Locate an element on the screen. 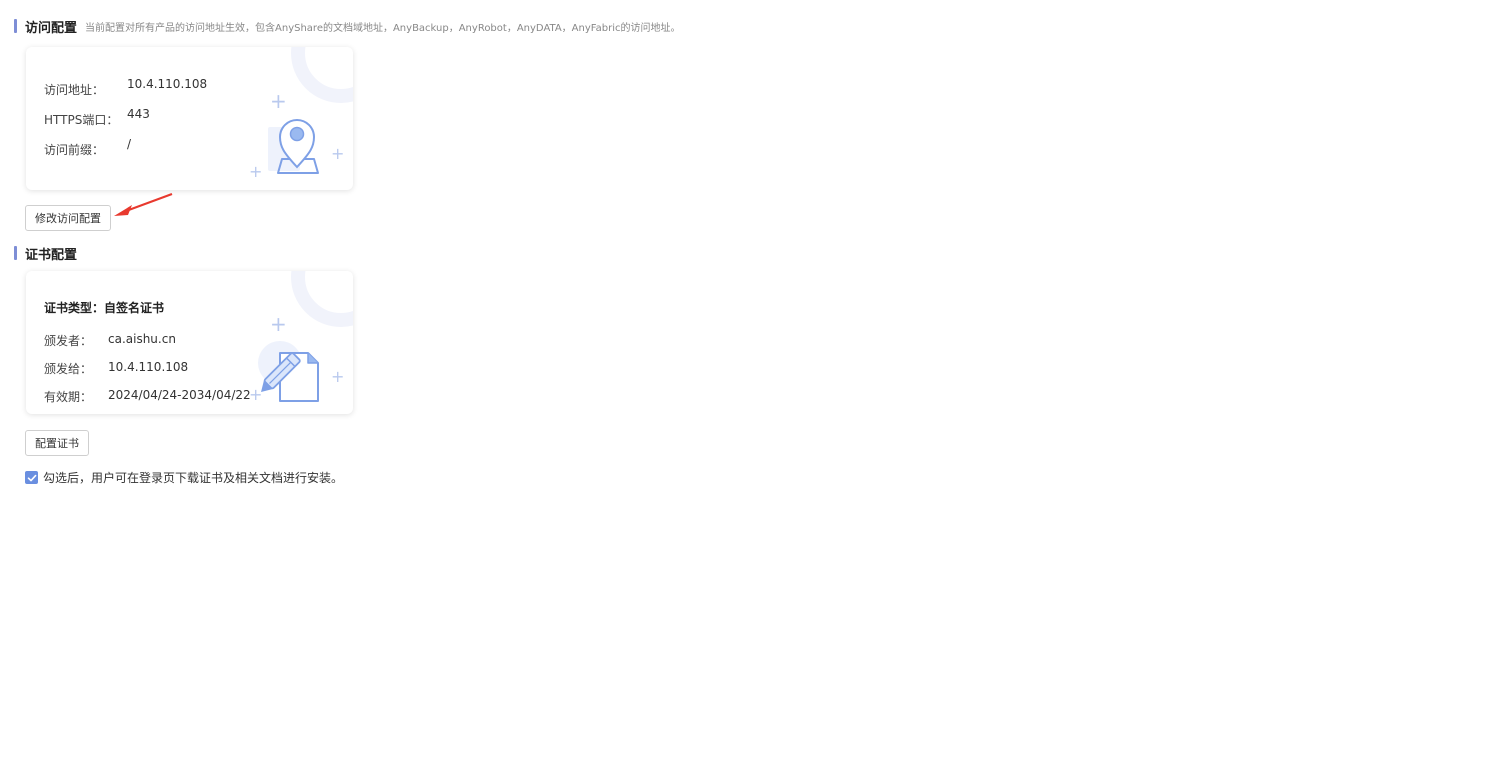 This screenshot has width=1490, height=765. checkmark-icon is located at coordinates (31, 477).